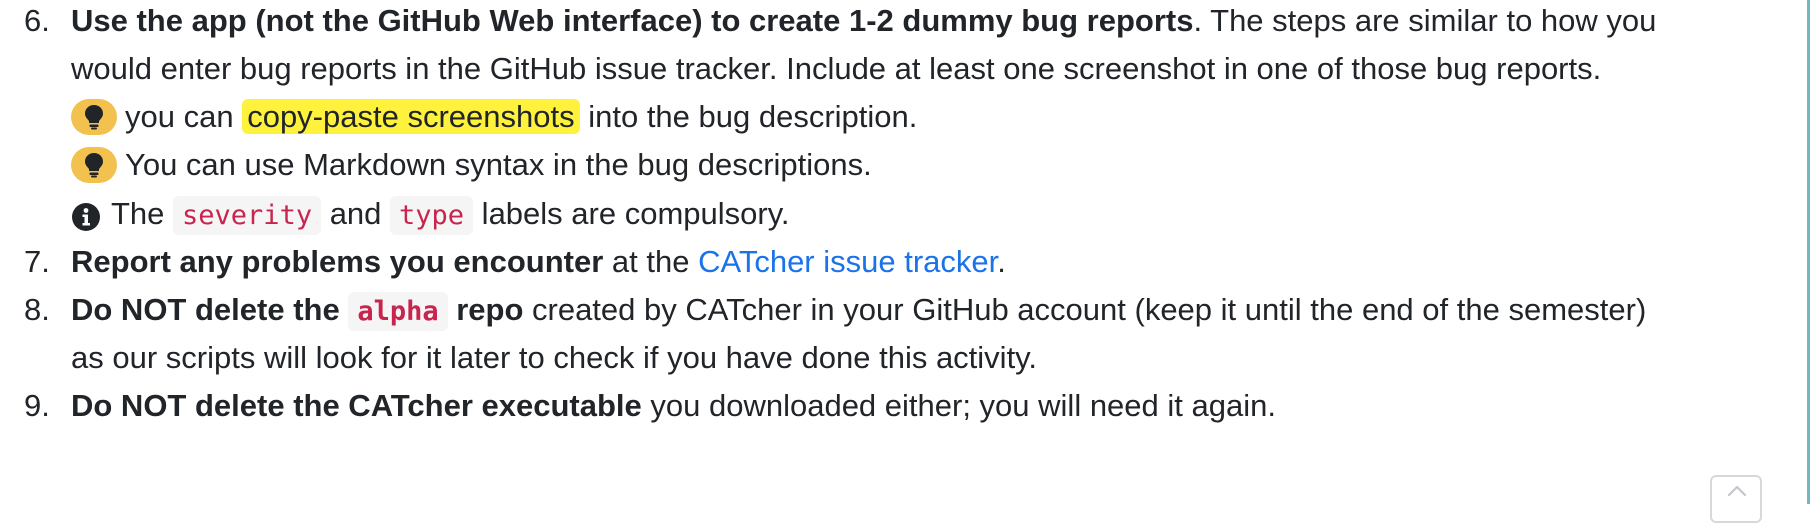 The width and height of the screenshot is (1810, 523). What do you see at coordinates (356, 213) in the screenshot?
I see `info-middle: and` at bounding box center [356, 213].